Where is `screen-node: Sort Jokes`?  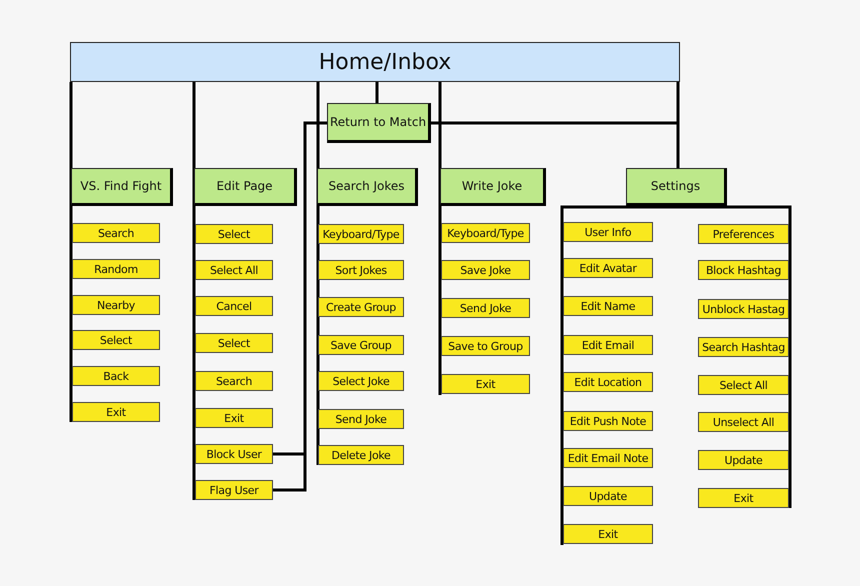
screen-node: Sort Jokes is located at coordinates (361, 270).